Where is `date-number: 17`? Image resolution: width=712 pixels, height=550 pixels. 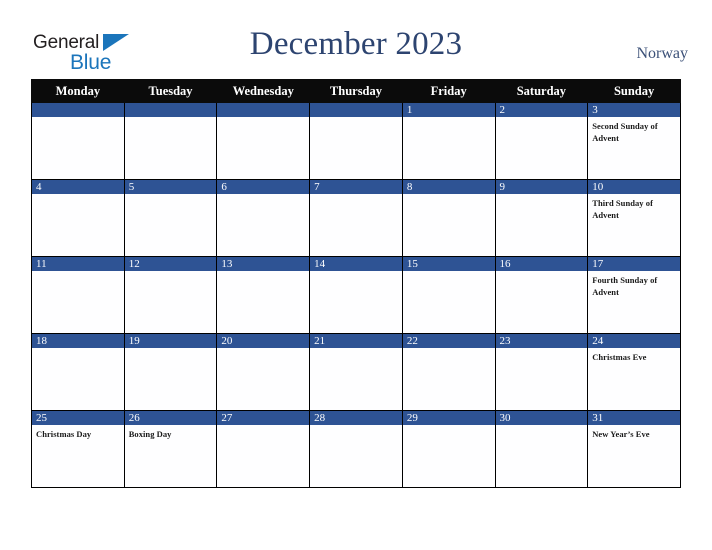
date-number: 17 is located at coordinates (634, 264).